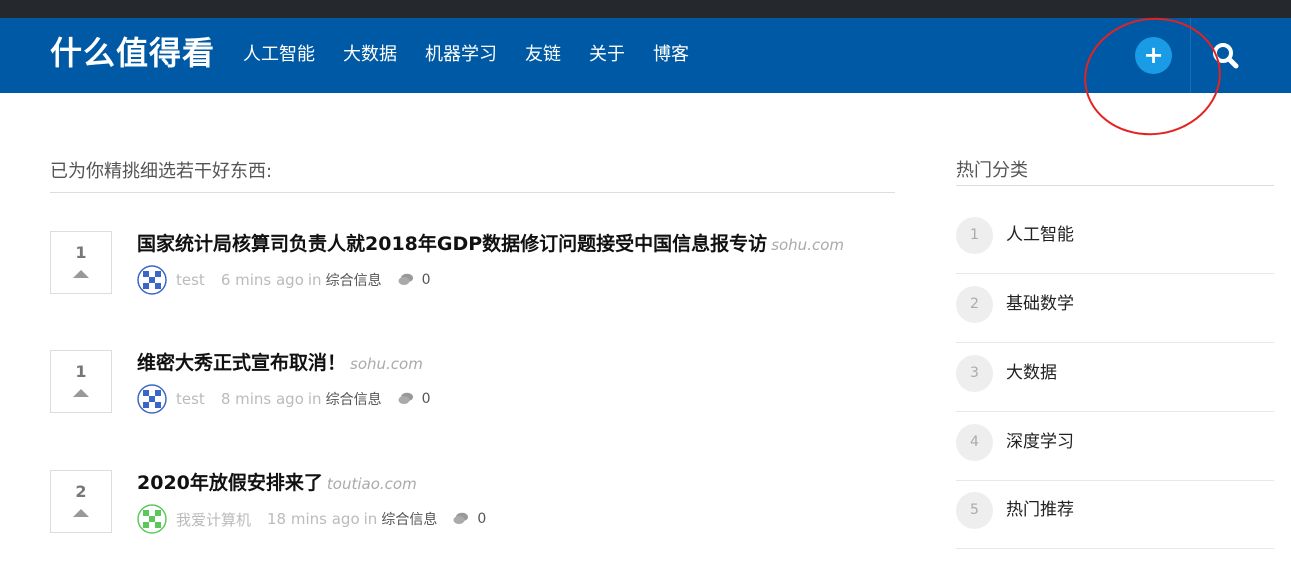 The width and height of the screenshot is (1291, 568). I want to click on category-label: 大数据, so click(1031, 373).